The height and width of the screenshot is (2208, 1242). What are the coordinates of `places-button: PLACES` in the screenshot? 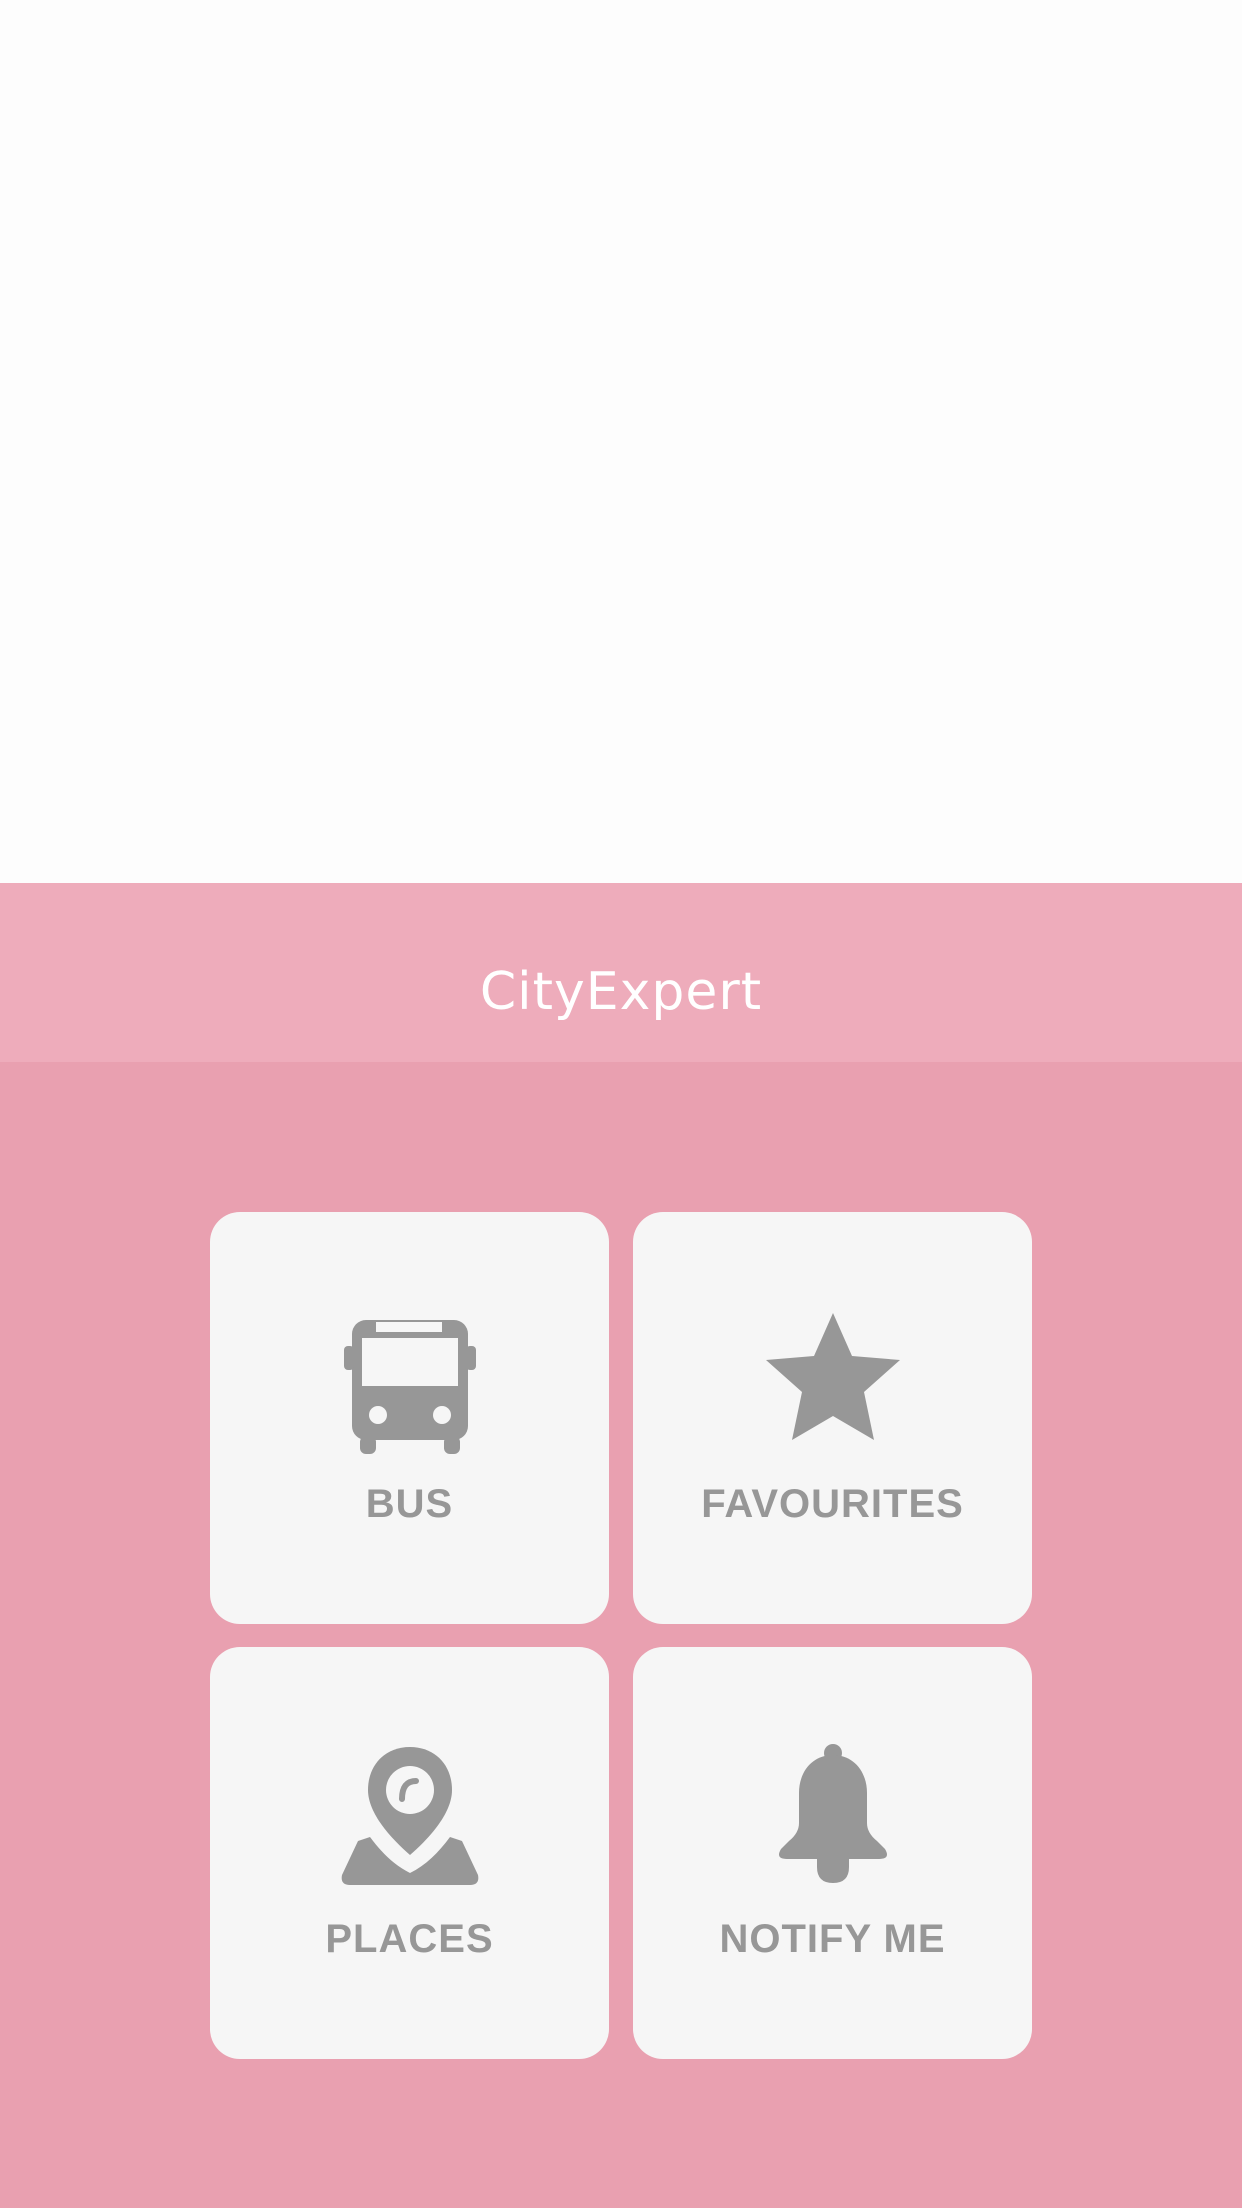 It's located at (409, 1853).